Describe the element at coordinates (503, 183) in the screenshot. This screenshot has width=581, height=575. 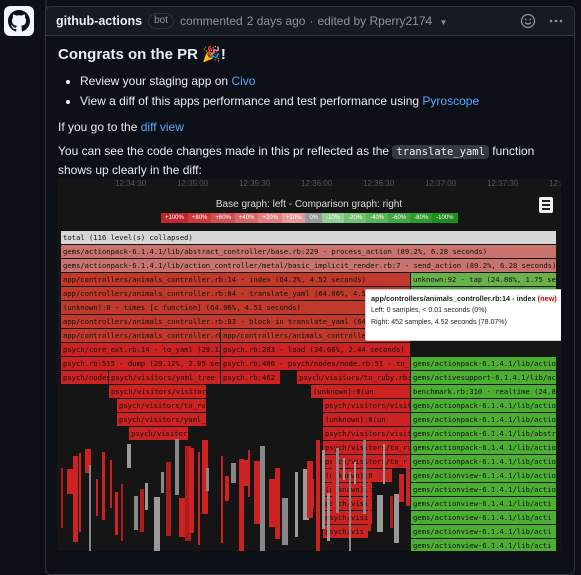
I see `timeline-tick-label: 12:37:30` at that location.